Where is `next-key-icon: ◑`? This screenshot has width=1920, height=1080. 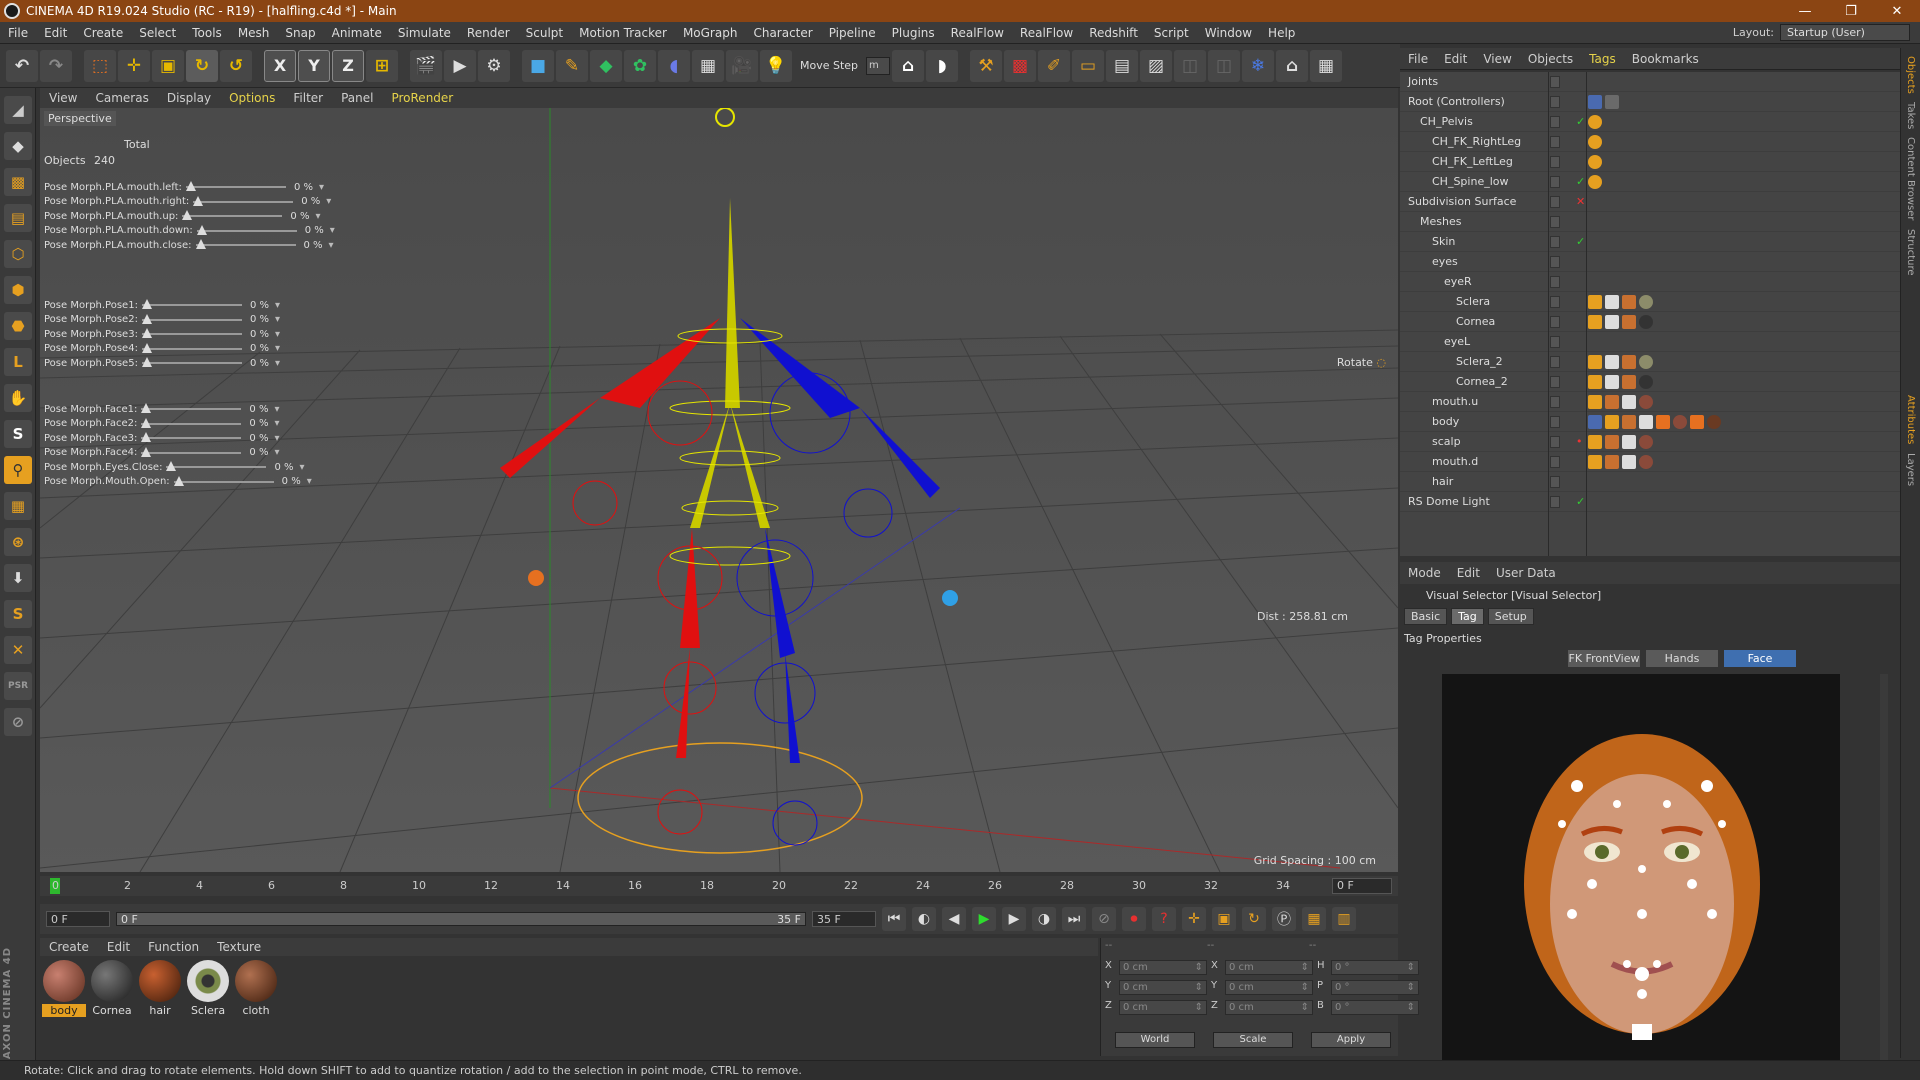
next-key-icon: ◑ is located at coordinates (1044, 919).